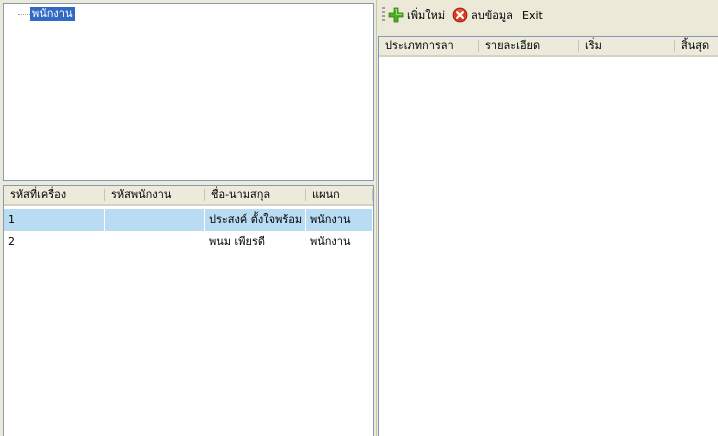 The width and height of the screenshot is (718, 436). What do you see at coordinates (11, 241) in the screenshot?
I see `cell-machine-id: 2` at bounding box center [11, 241].